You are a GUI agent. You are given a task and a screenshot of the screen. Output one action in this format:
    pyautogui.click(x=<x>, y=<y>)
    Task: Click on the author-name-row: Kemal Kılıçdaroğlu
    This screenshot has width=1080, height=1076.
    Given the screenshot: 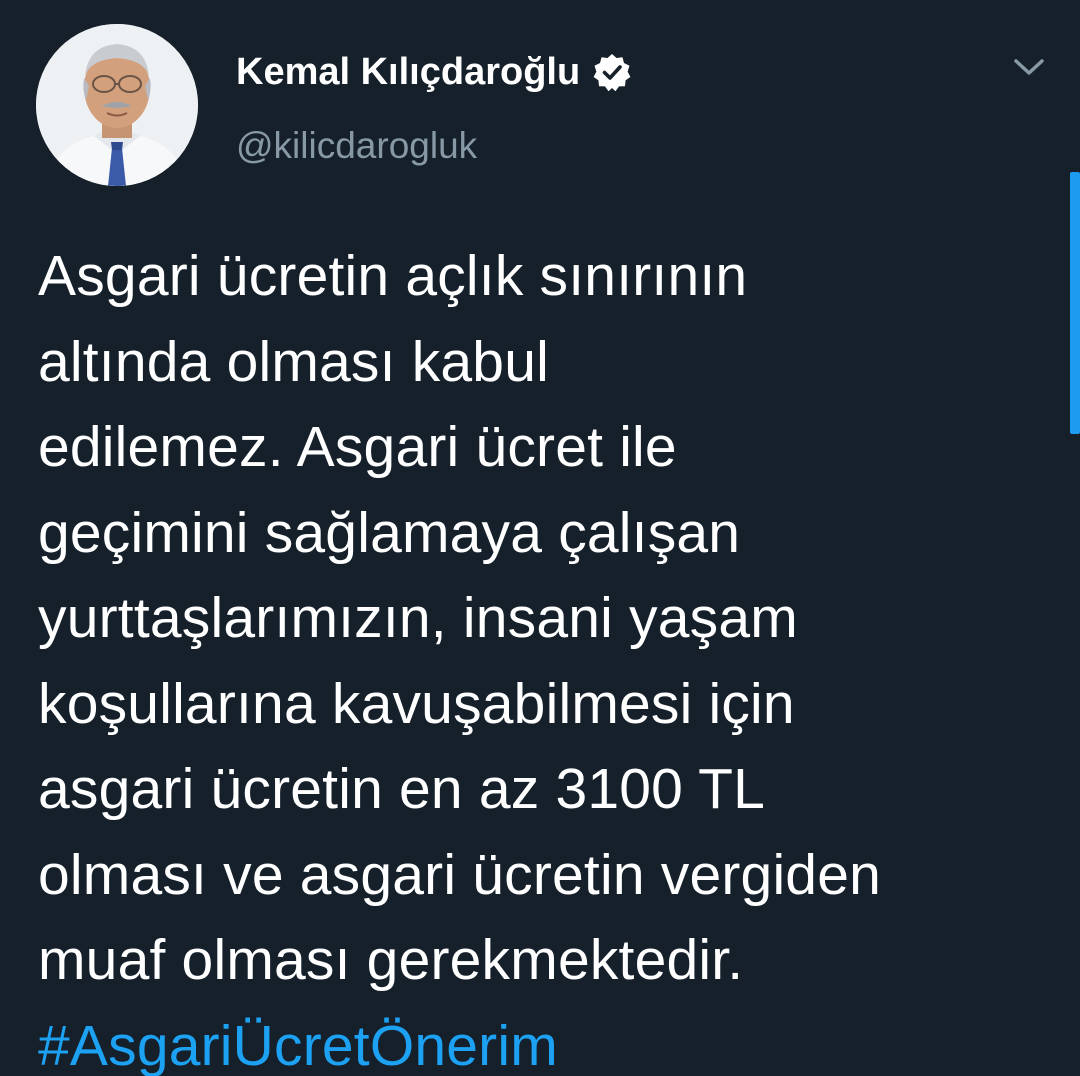 What is the action you would take?
    pyautogui.click(x=434, y=72)
    